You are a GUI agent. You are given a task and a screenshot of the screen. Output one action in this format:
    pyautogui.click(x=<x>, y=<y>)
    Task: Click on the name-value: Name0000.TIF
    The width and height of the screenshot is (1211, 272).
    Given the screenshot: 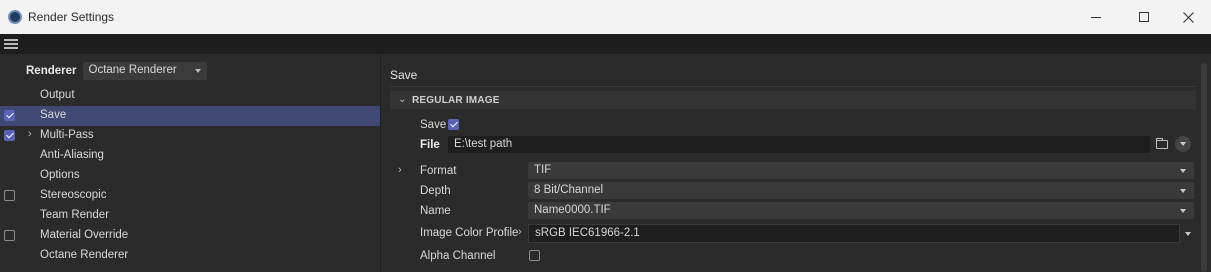 What is the action you would take?
    pyautogui.click(x=572, y=210)
    